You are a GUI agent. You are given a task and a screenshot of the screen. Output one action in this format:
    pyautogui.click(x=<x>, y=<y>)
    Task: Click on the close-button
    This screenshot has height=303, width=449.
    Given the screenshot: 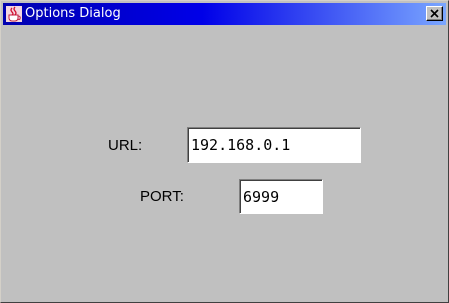 What is the action you would take?
    pyautogui.click(x=434, y=13)
    